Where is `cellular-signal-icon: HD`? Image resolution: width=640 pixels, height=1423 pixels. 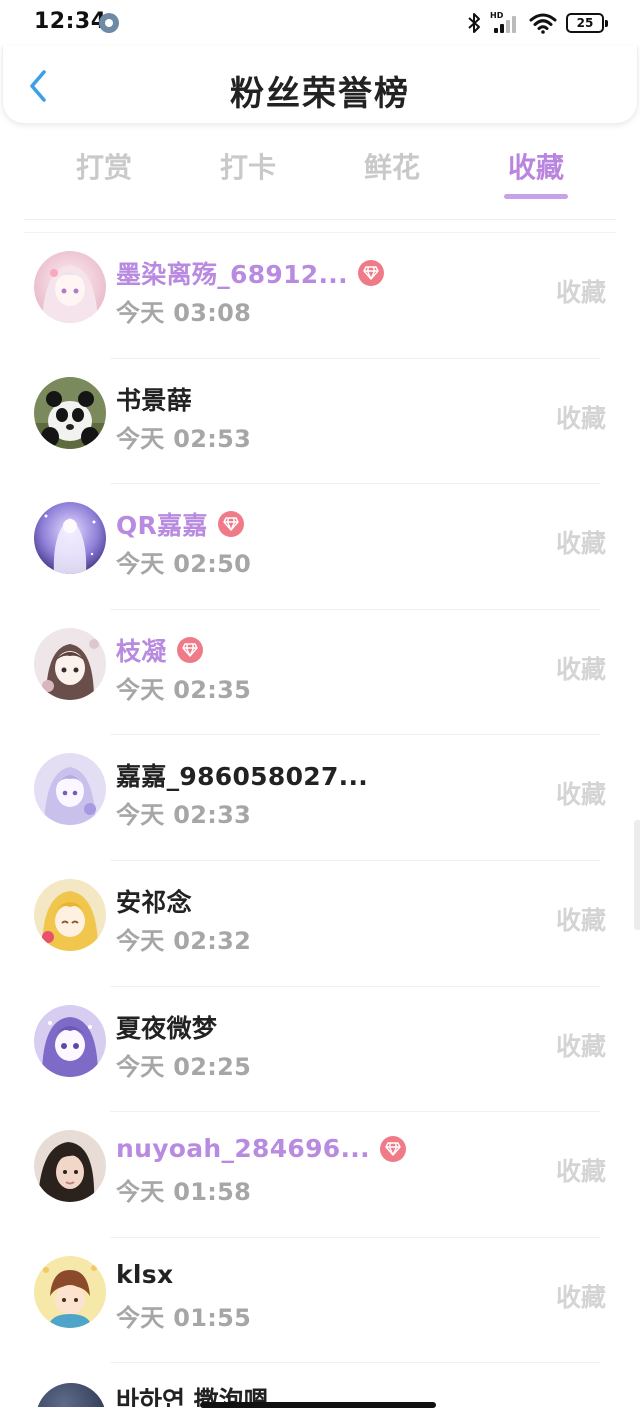
cellular-signal-icon: HD is located at coordinates (505, 23).